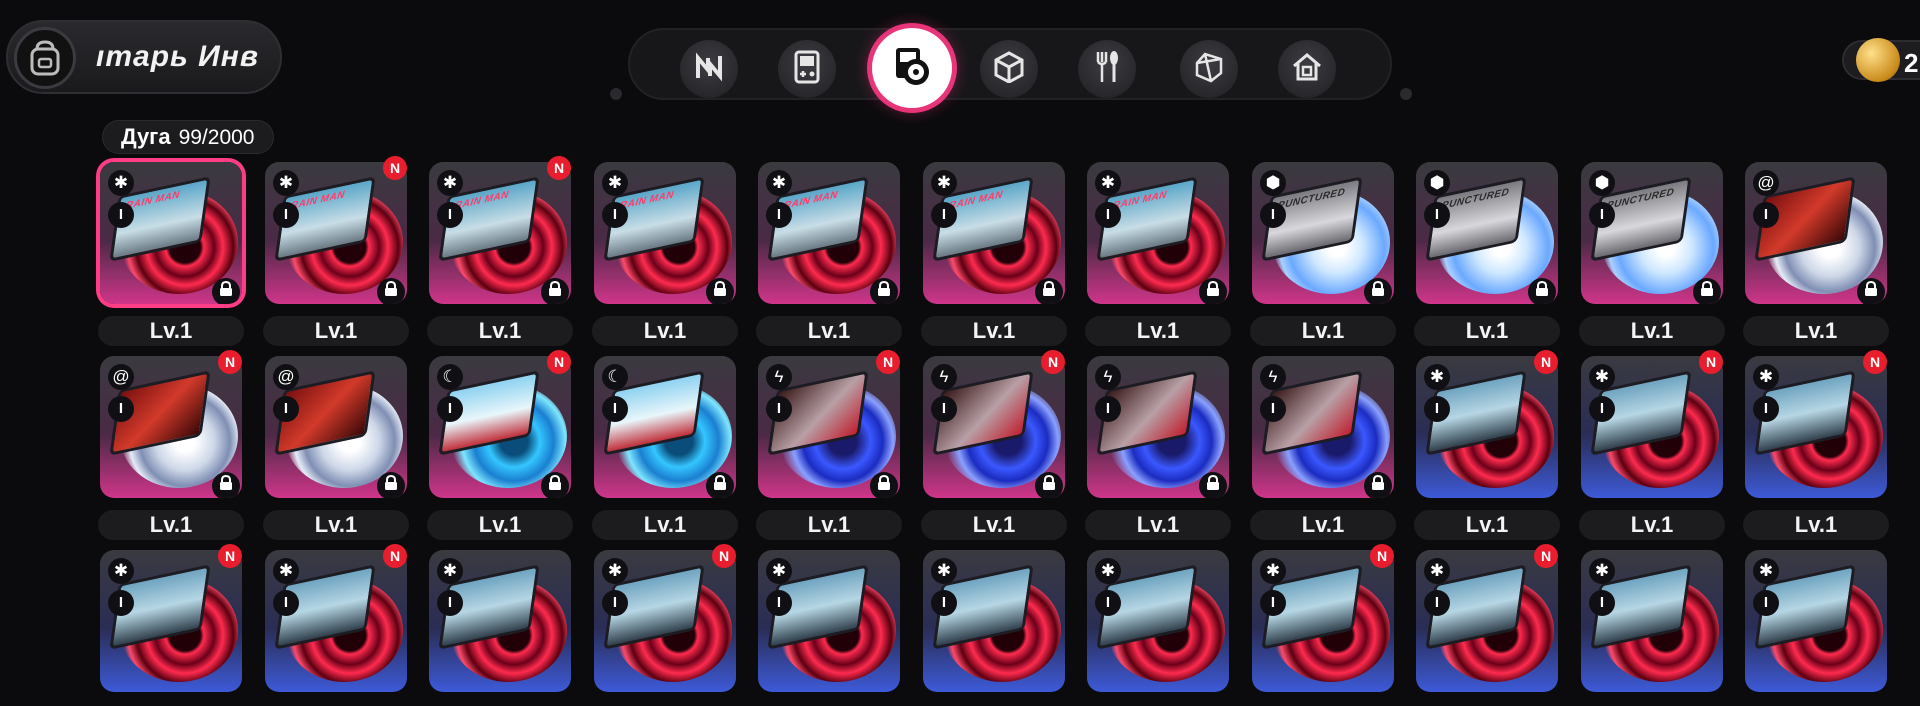 The width and height of the screenshot is (1920, 706). Describe the element at coordinates (153, 200) in the screenshot. I see `cover-title: RAIN MAN` at that location.